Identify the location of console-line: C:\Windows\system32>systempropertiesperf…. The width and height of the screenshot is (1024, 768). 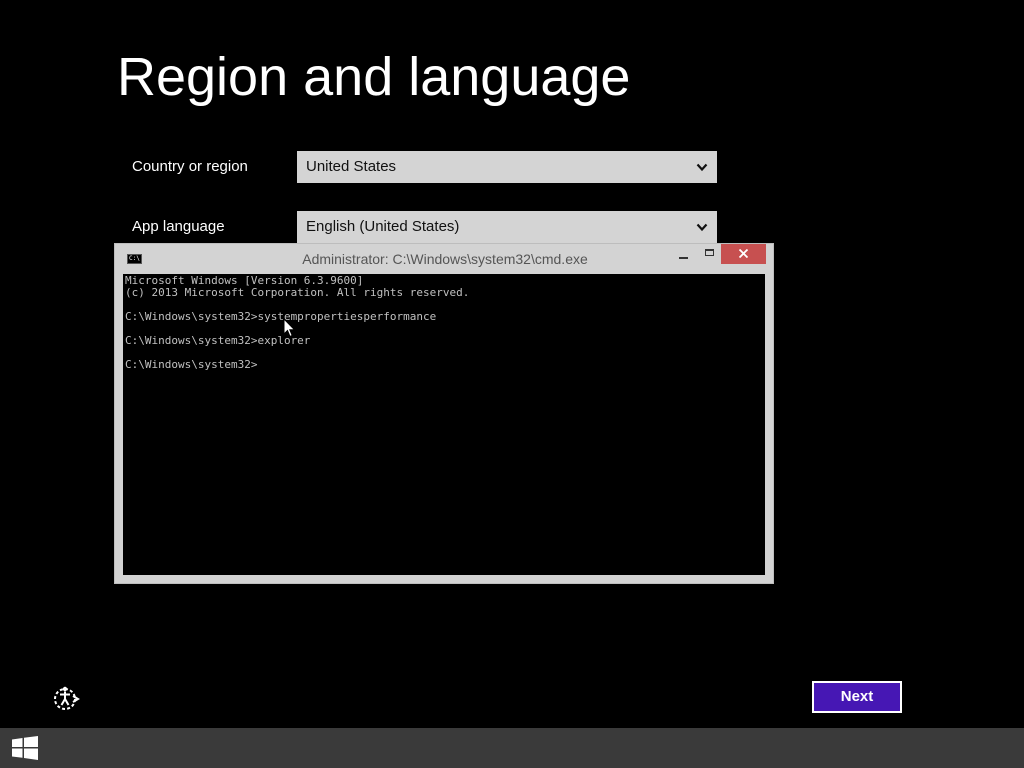
(281, 316).